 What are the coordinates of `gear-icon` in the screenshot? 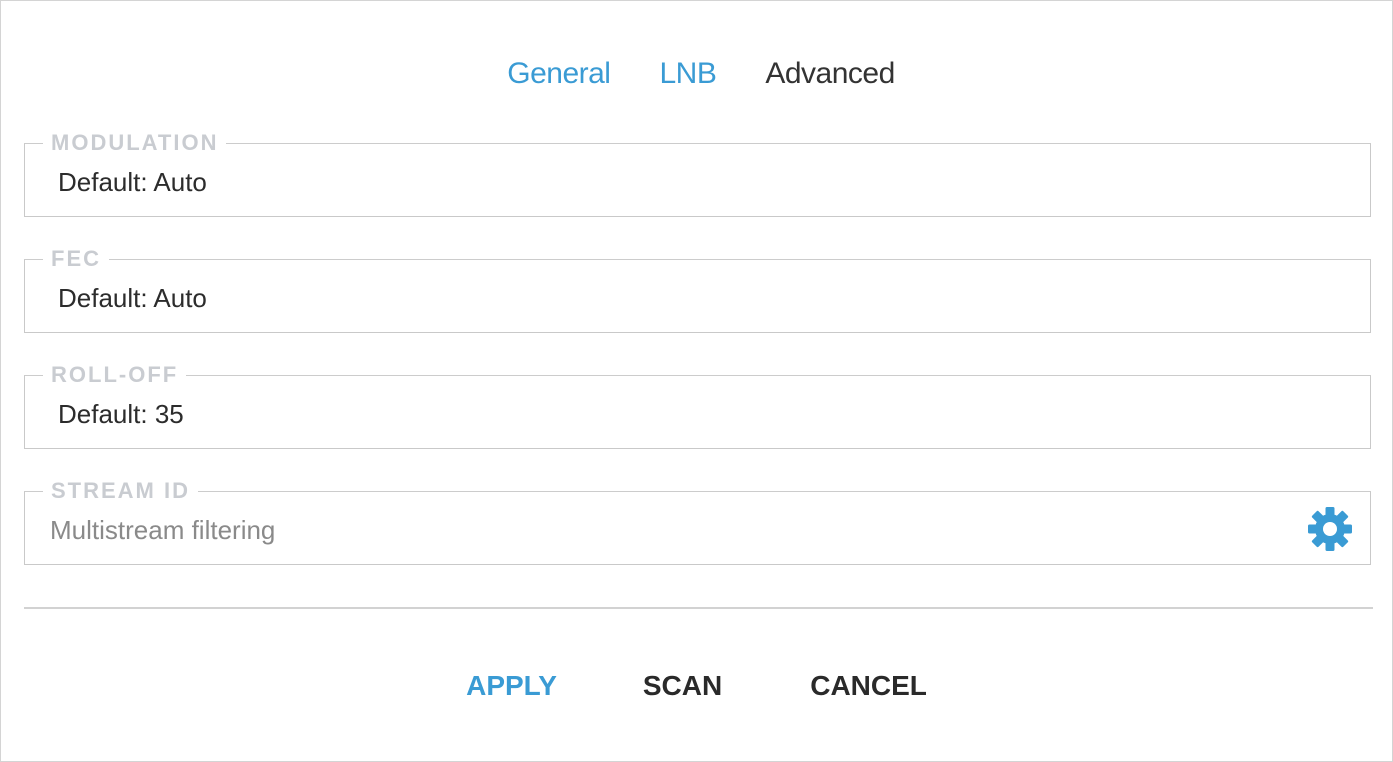 It's located at (1330, 529).